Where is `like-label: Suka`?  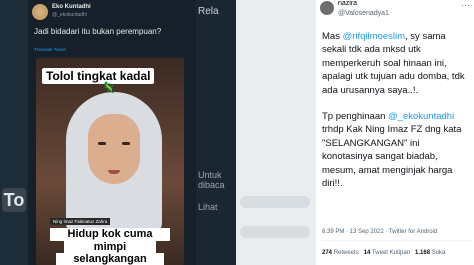 like-label: Suka is located at coordinates (439, 253).